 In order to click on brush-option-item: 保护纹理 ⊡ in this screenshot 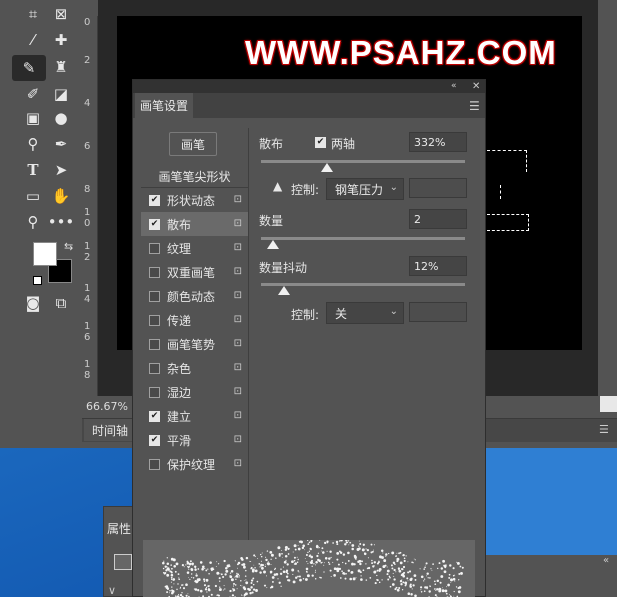, I will do `click(194, 464)`.